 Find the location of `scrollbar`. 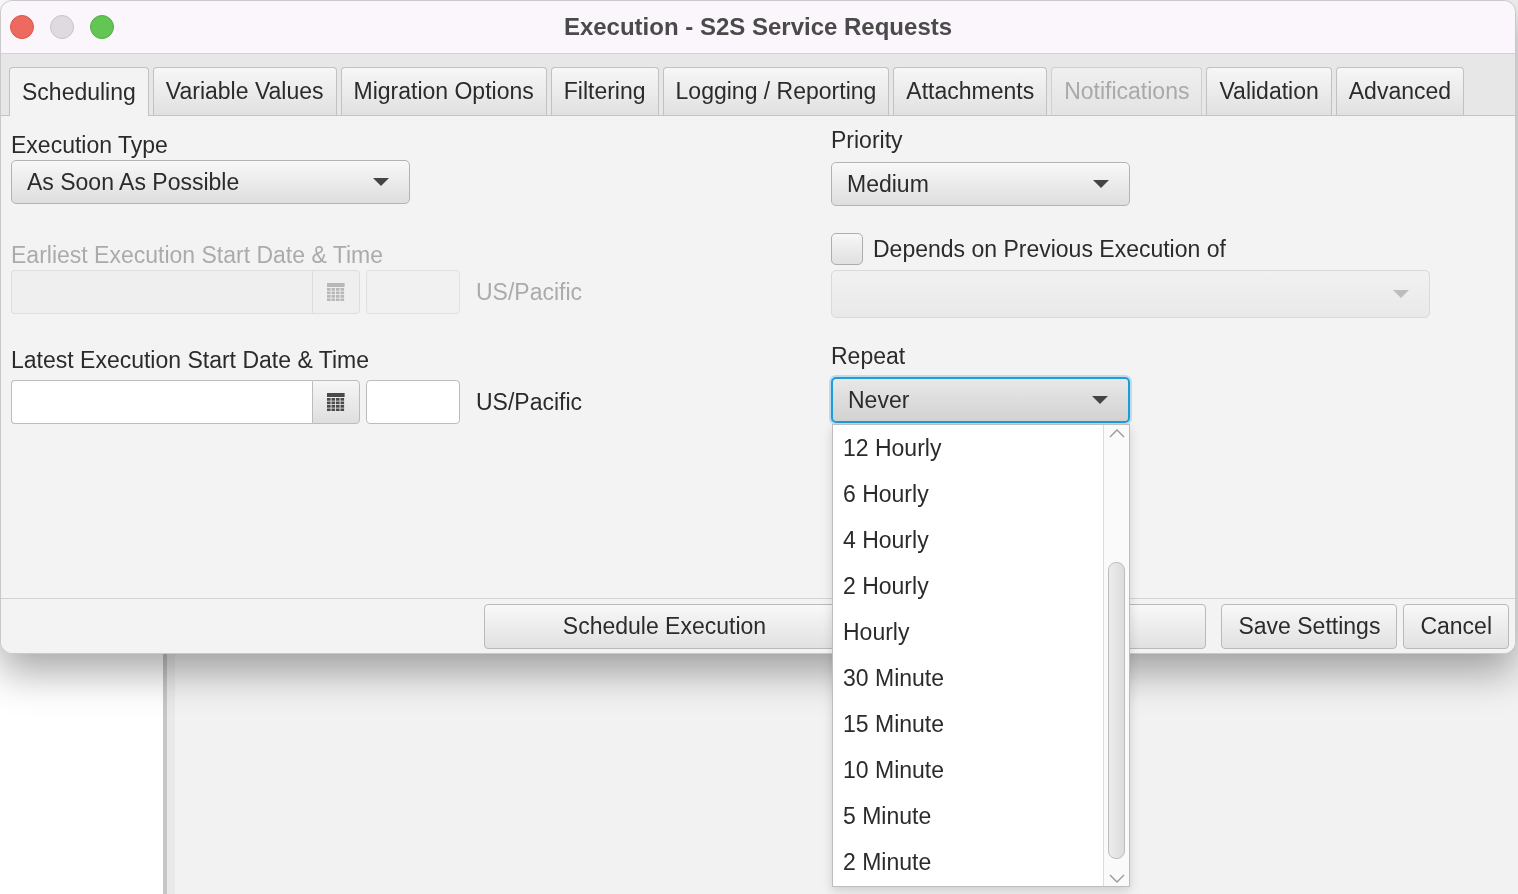

scrollbar is located at coordinates (1116, 655).